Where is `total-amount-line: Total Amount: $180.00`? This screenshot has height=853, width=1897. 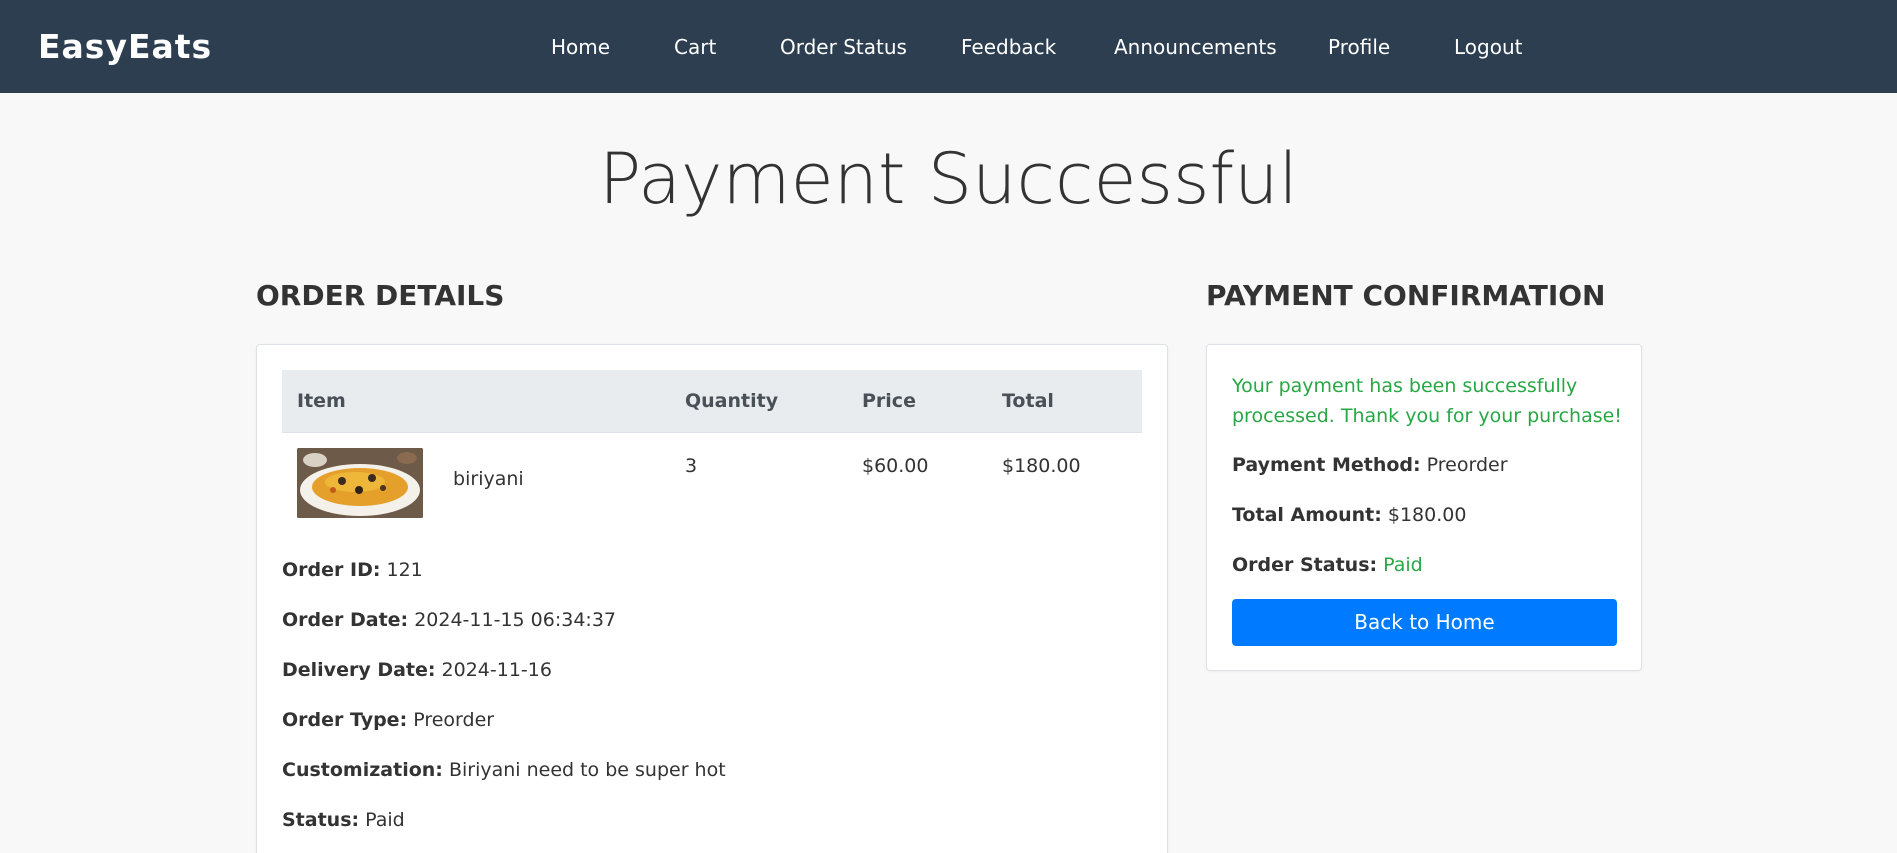
total-amount-line: Total Amount: $180.00 is located at coordinates (1349, 515).